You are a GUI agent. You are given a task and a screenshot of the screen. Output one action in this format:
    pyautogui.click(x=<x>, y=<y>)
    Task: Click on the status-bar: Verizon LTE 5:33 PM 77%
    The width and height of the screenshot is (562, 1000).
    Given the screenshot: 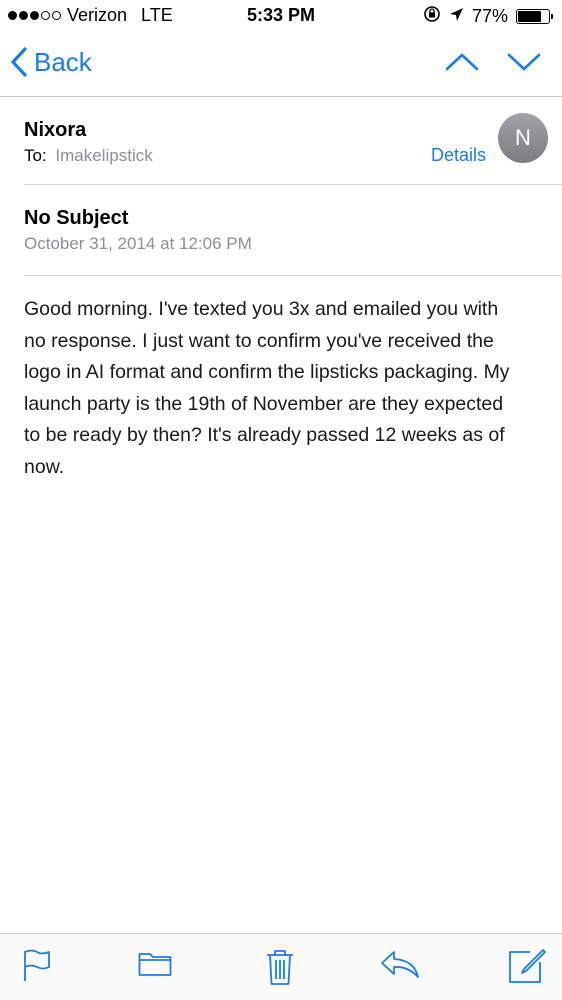 What is the action you would take?
    pyautogui.click(x=281, y=16)
    